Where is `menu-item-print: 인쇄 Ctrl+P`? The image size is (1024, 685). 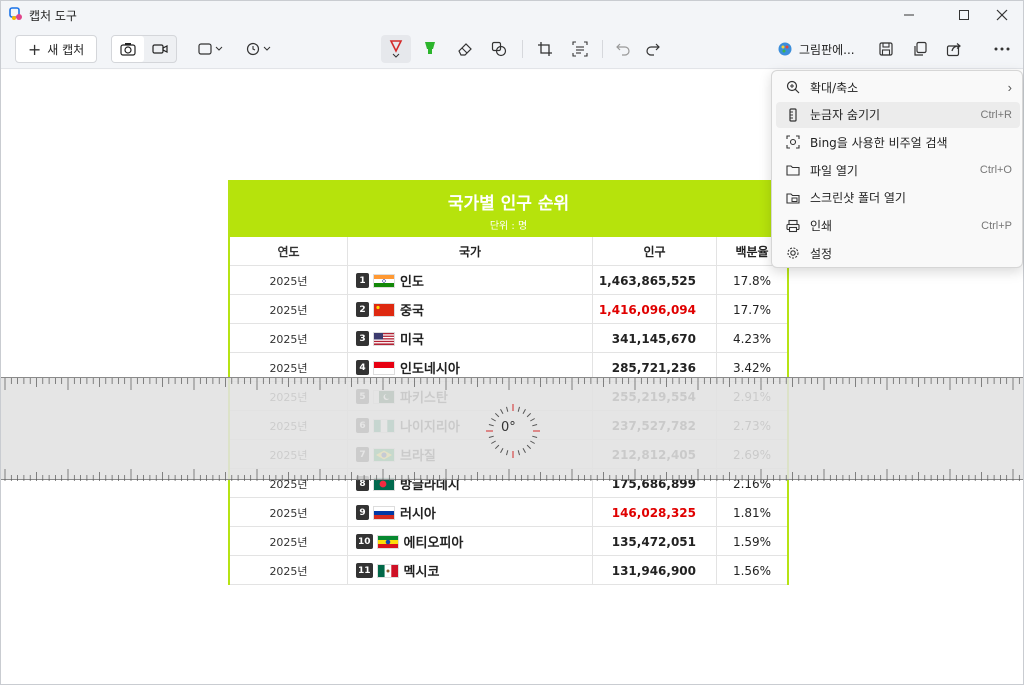
menu-item-print: 인쇄 Ctrl+P is located at coordinates (898, 226).